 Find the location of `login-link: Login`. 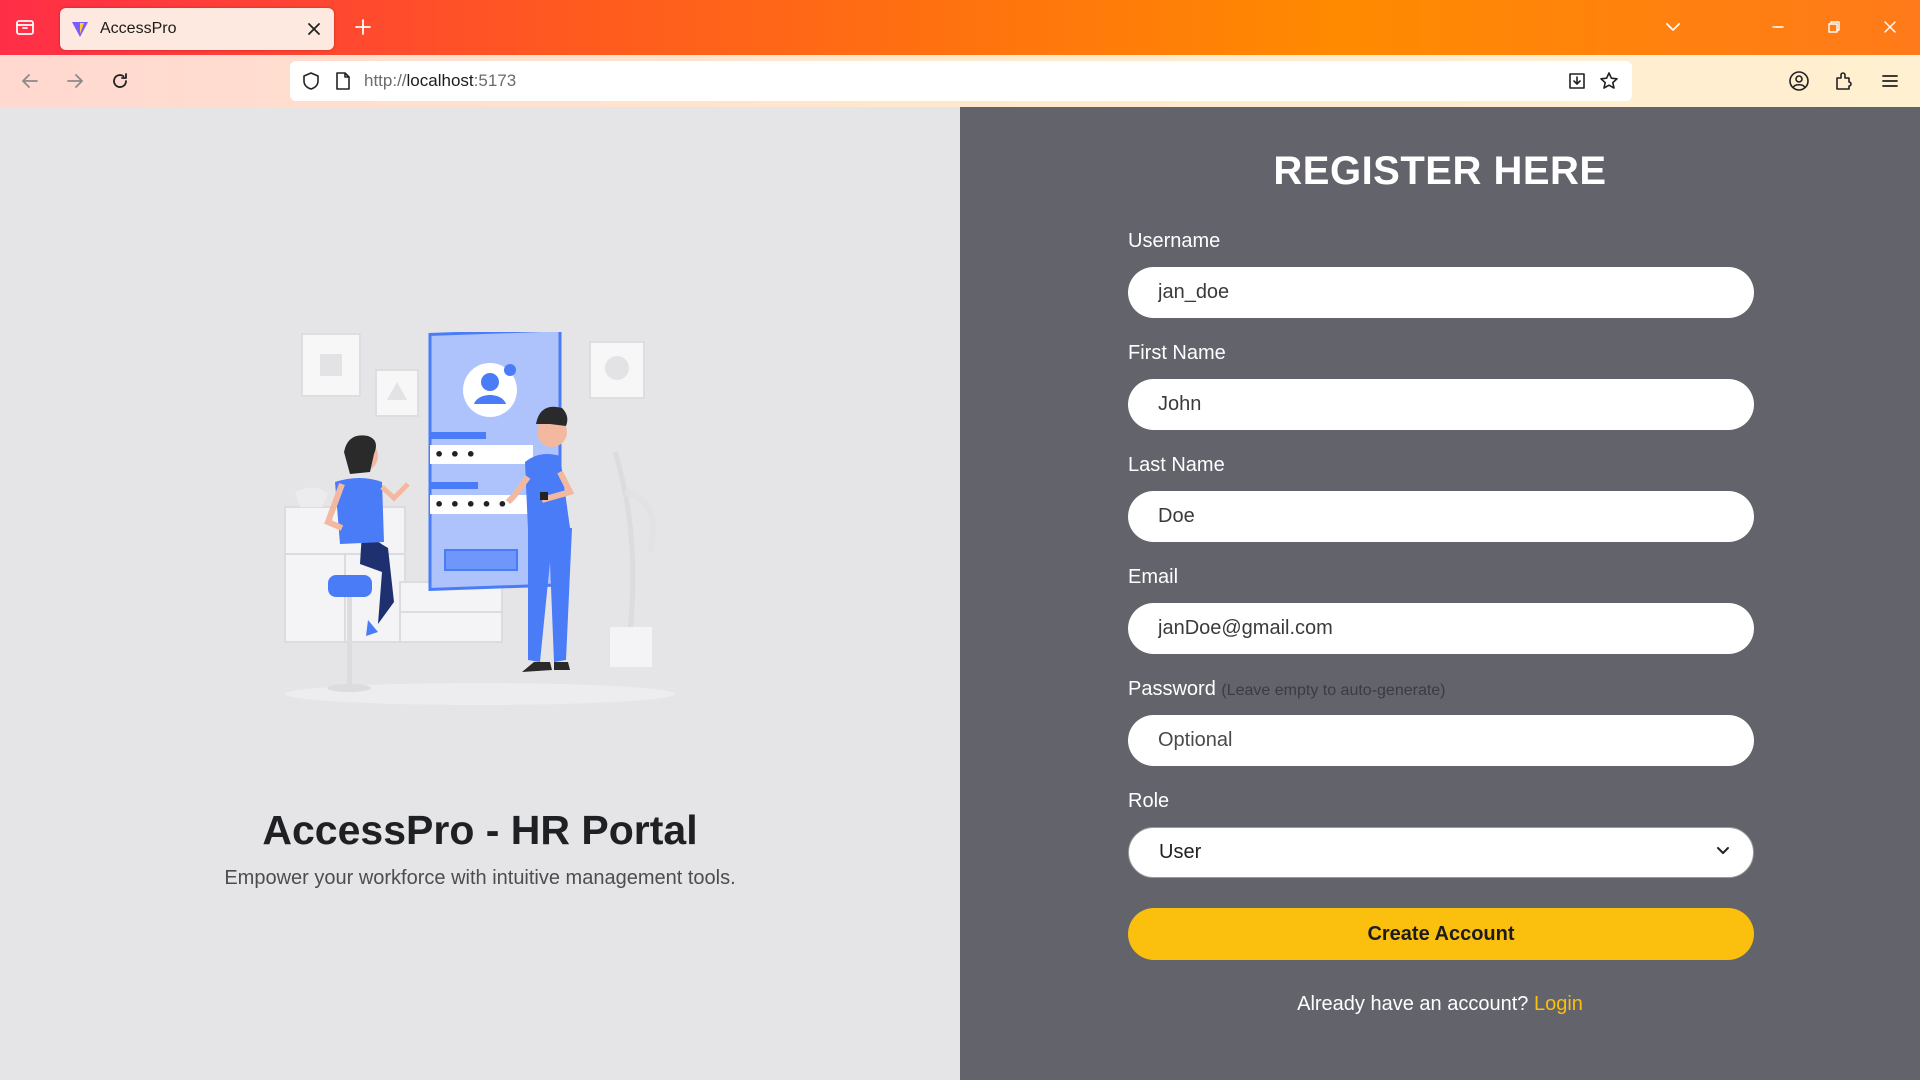

login-link: Login is located at coordinates (1558, 1004).